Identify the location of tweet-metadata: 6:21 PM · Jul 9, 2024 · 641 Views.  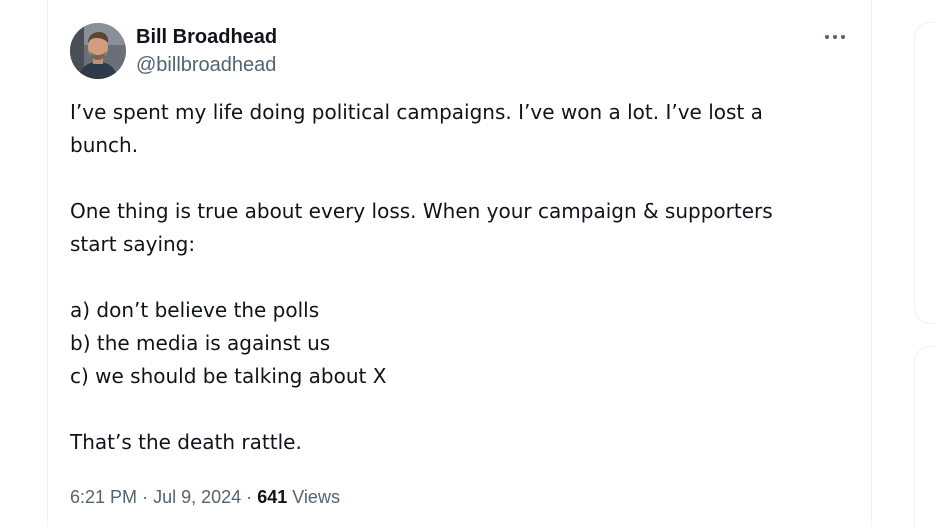
(205, 497).